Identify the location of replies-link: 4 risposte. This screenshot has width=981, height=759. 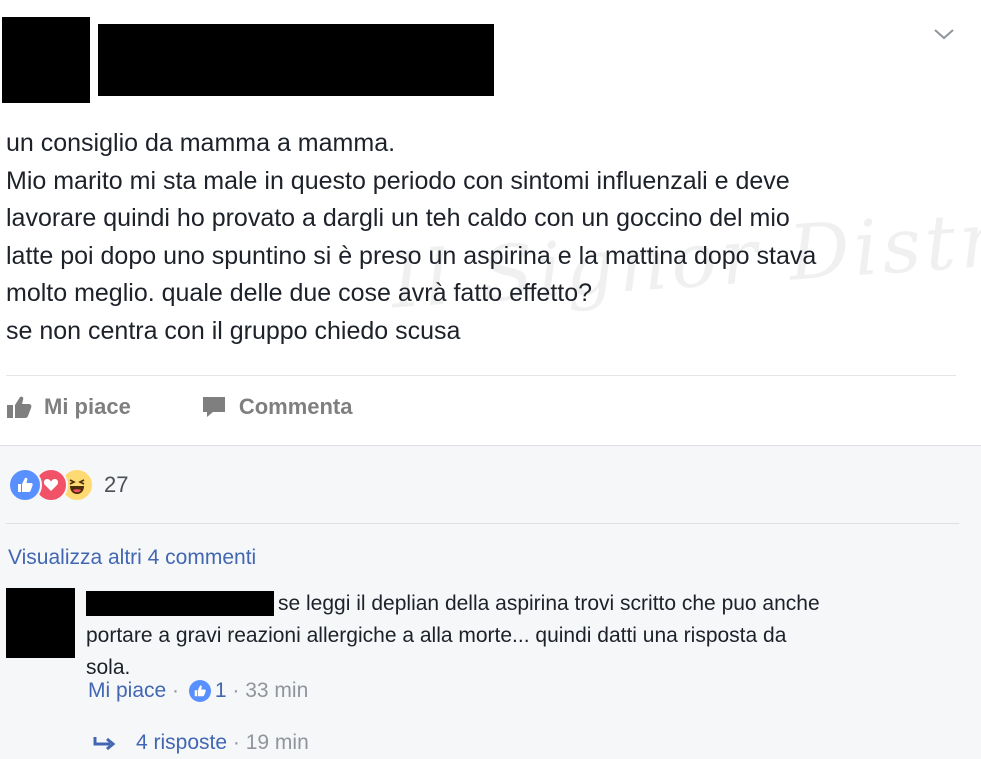
(181, 743).